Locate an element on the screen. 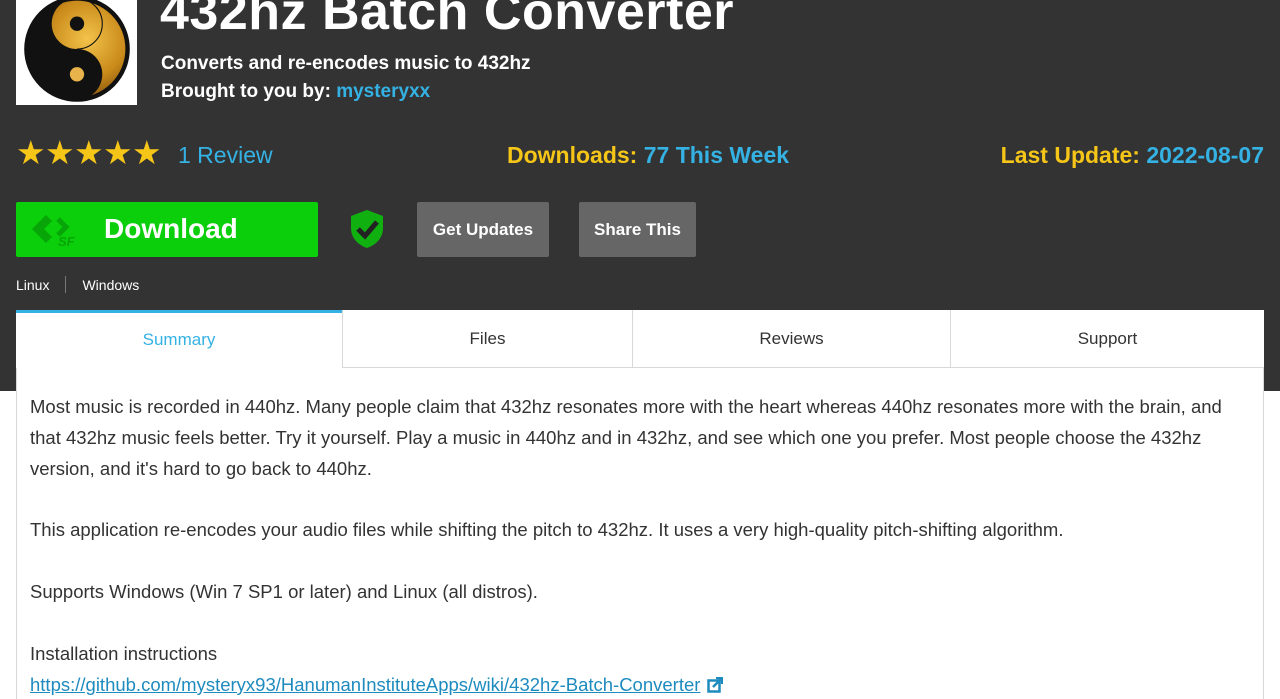  star-rating: ★ ★ ★ ★ ★ is located at coordinates (89, 152).